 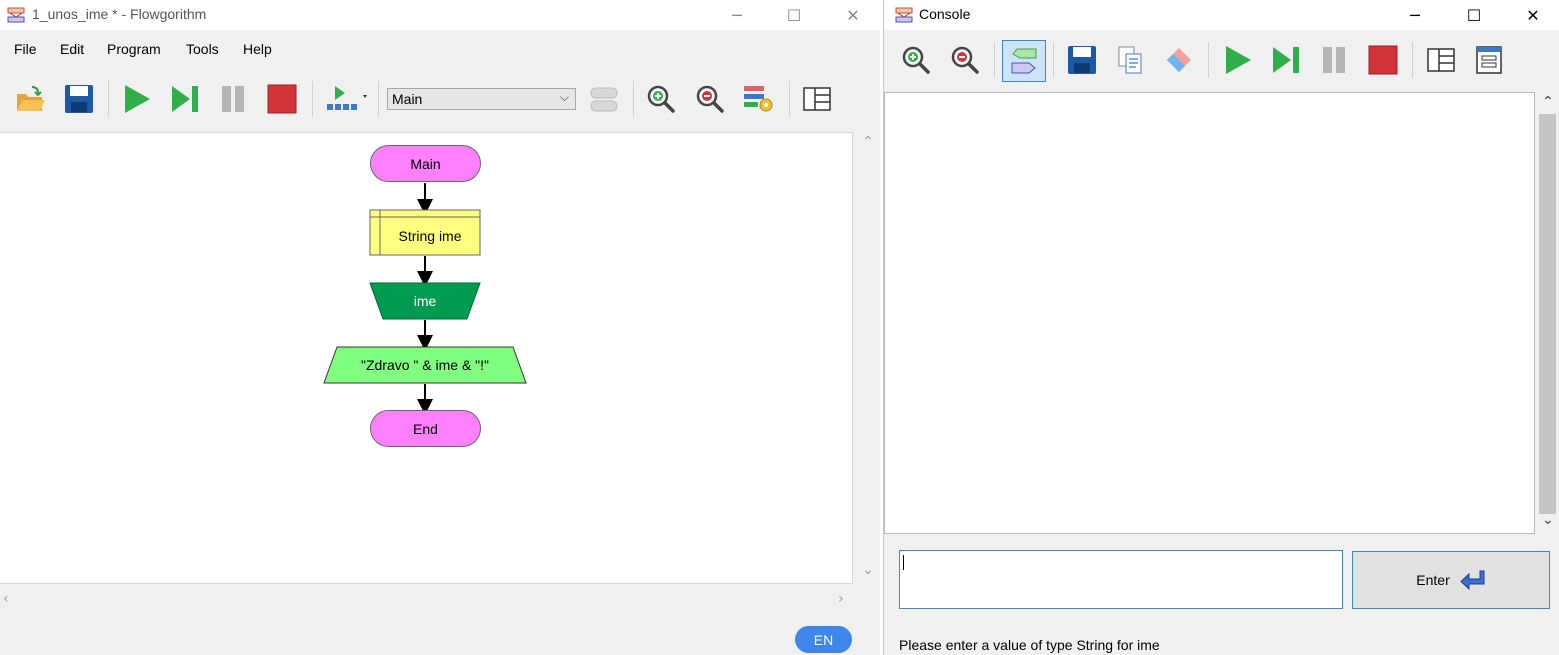 I want to click on zoom-in-button, so click(x=661, y=99).